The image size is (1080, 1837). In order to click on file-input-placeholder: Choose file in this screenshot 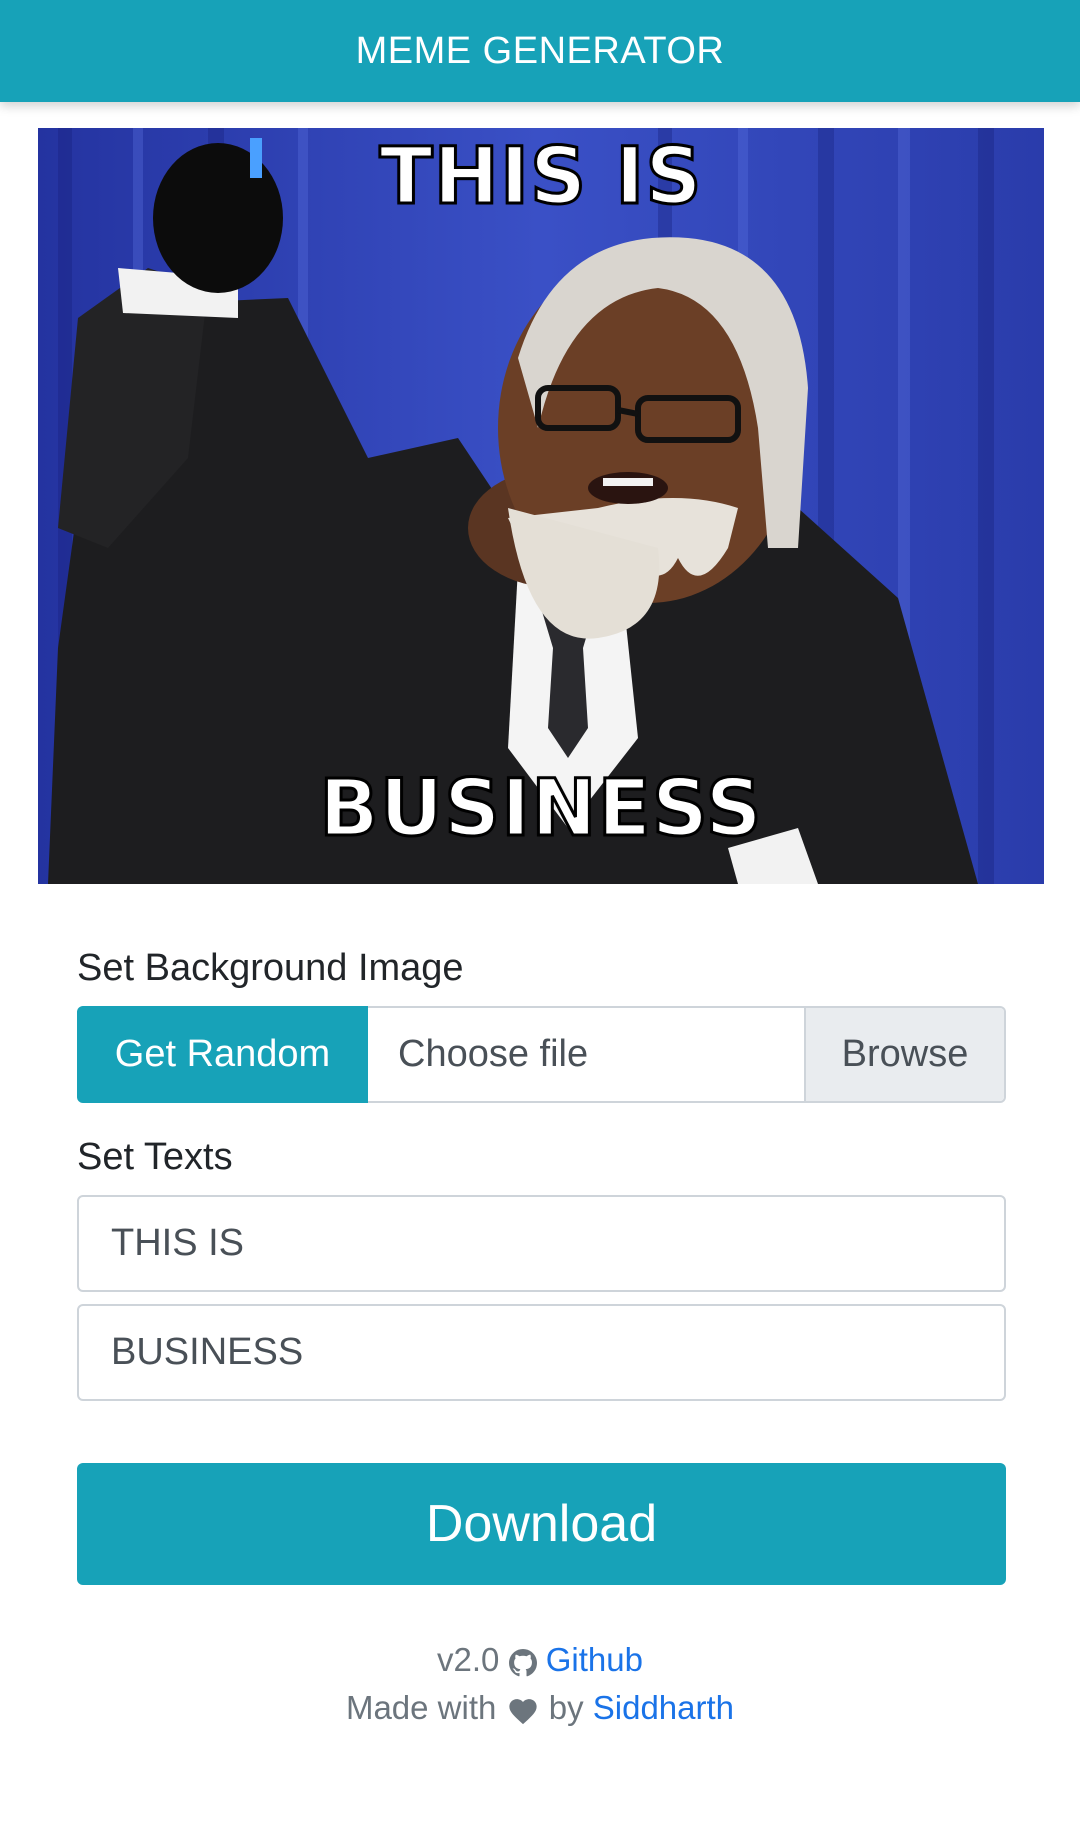, I will do `click(586, 1054)`.